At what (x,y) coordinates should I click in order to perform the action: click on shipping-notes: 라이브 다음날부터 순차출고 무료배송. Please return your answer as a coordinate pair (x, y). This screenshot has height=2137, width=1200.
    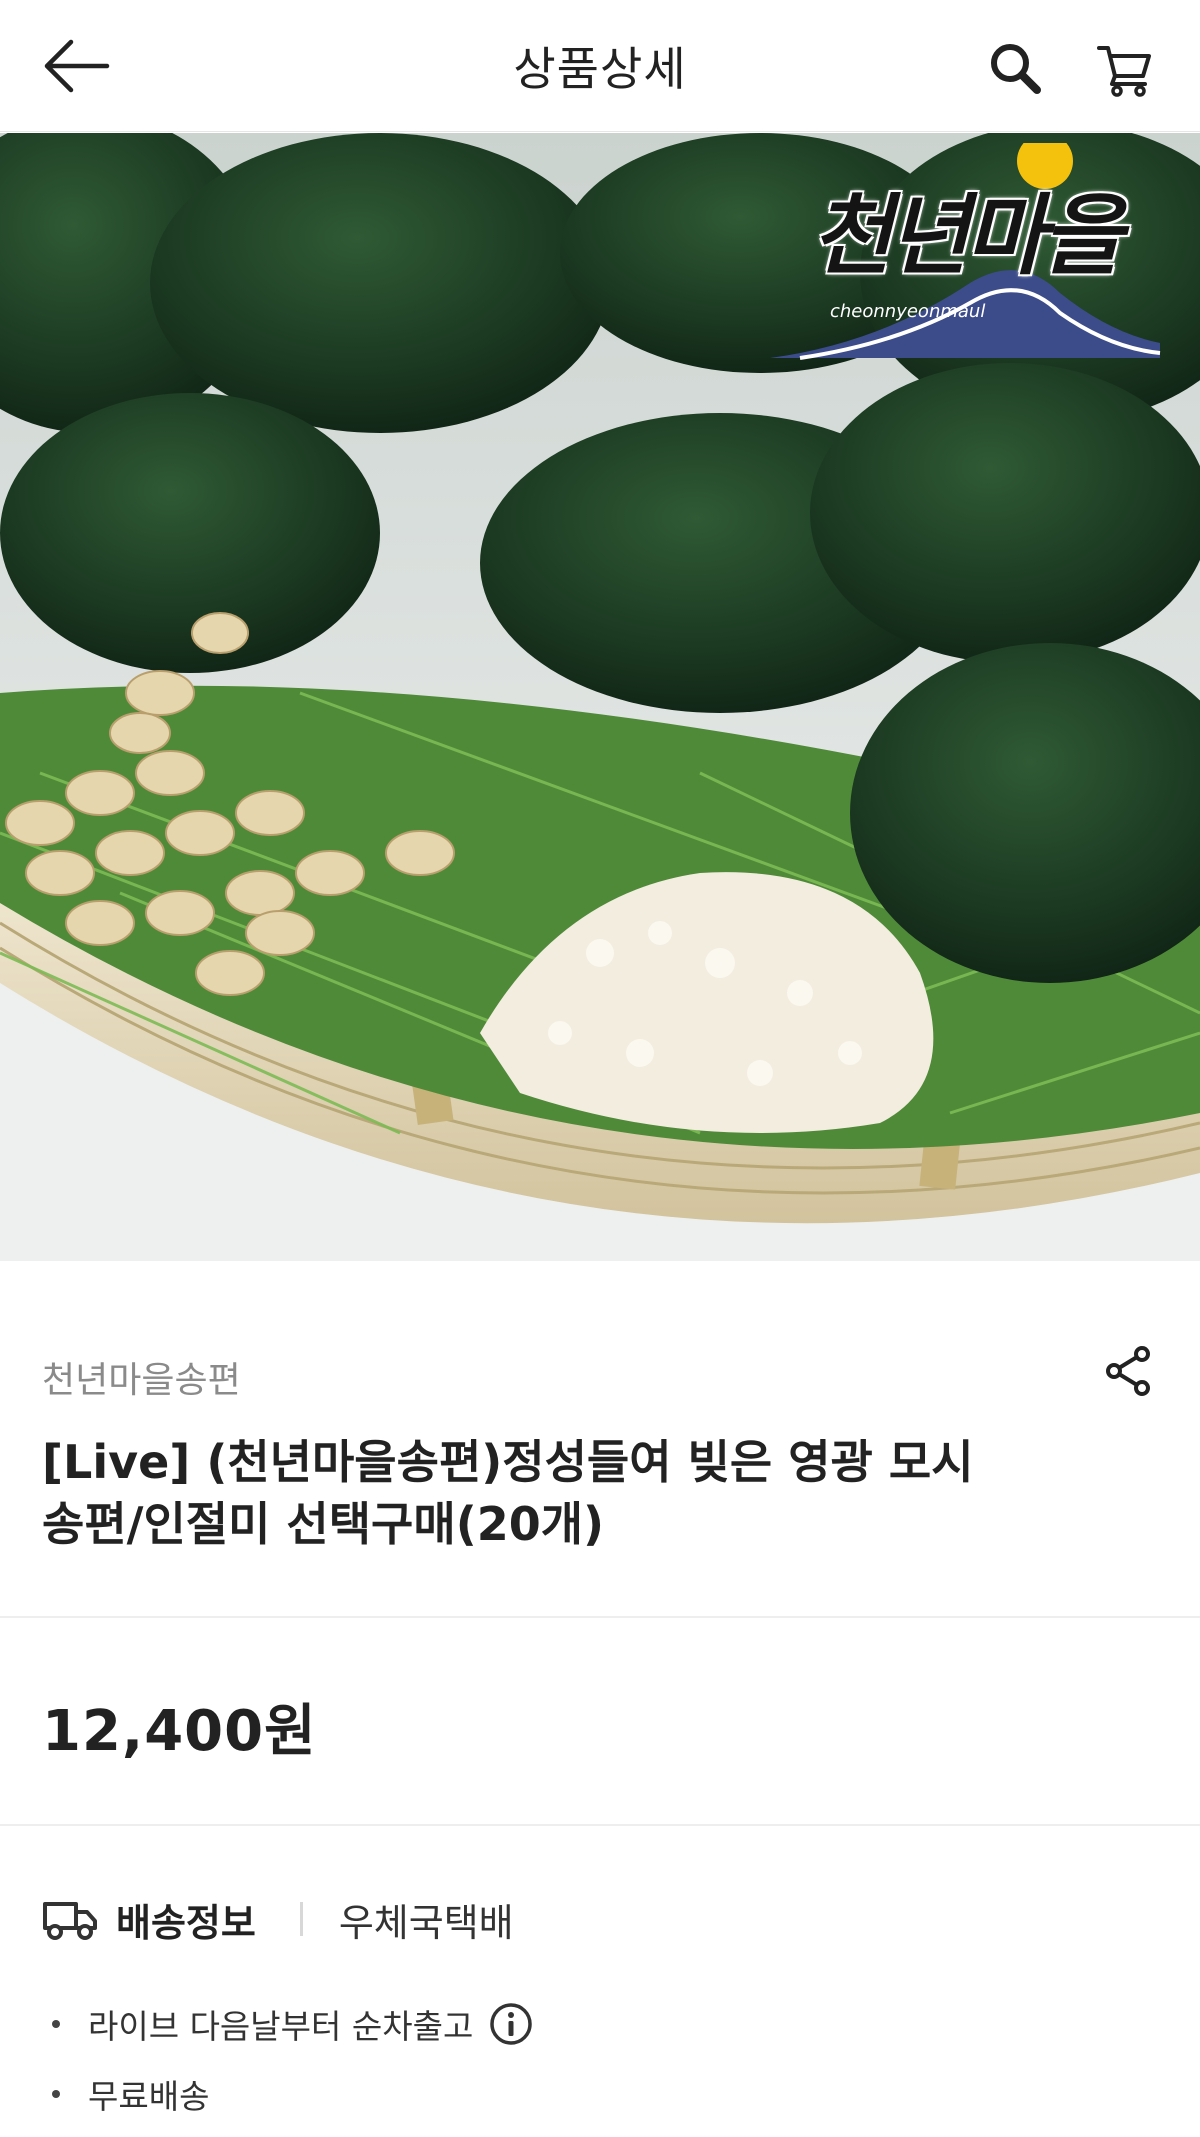
    Looking at the image, I should click on (602, 2066).